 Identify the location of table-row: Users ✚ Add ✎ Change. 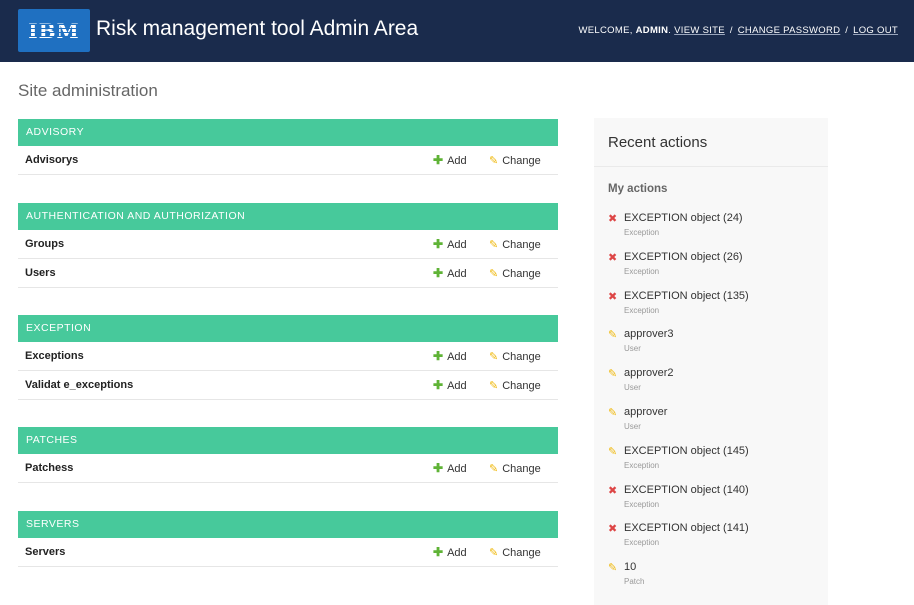
(288, 273).